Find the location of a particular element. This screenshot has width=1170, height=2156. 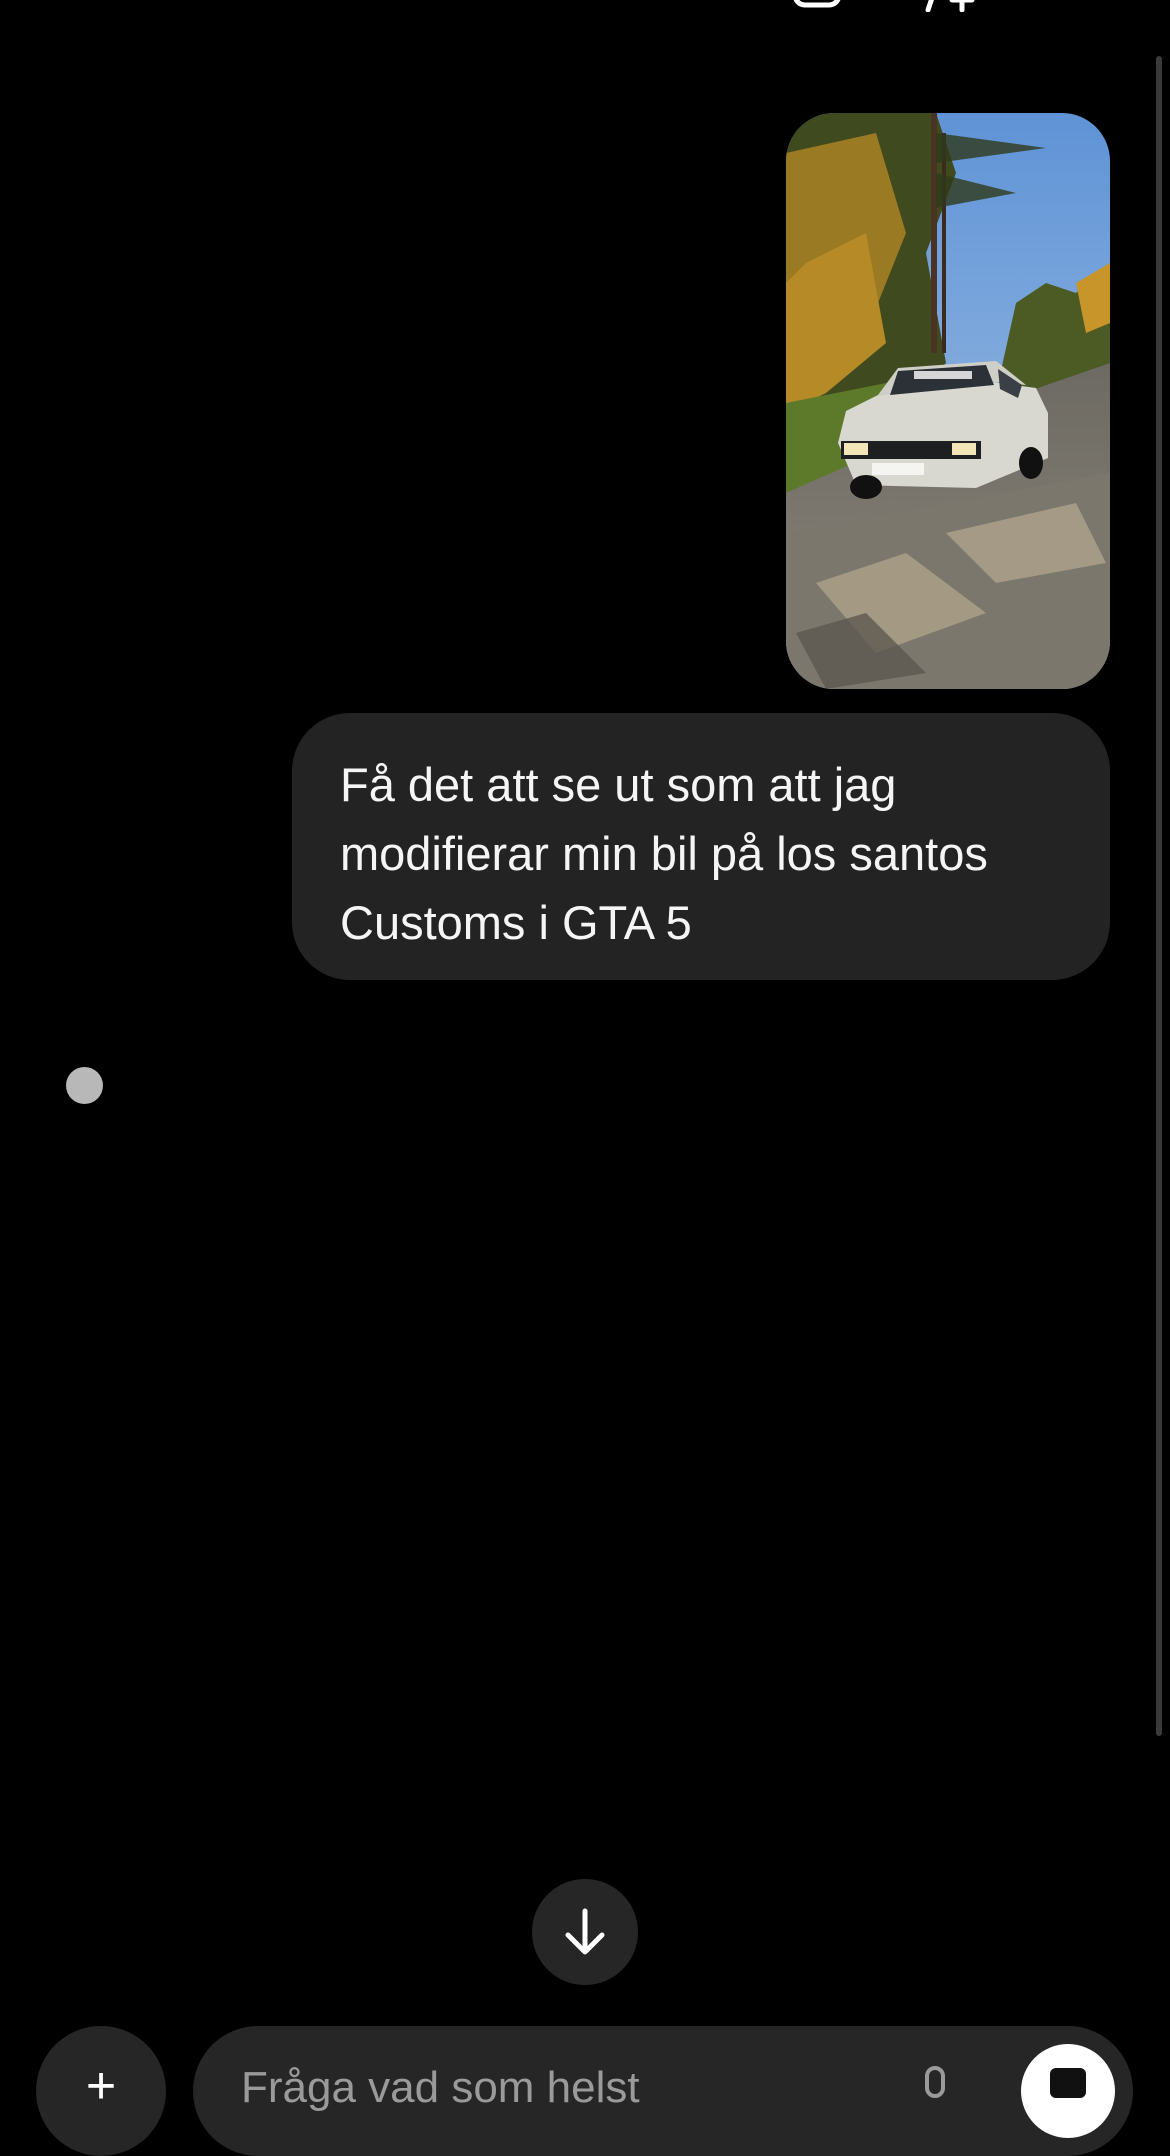

message-input-placeholder: Fråga vad som helst is located at coordinates (440, 2087).